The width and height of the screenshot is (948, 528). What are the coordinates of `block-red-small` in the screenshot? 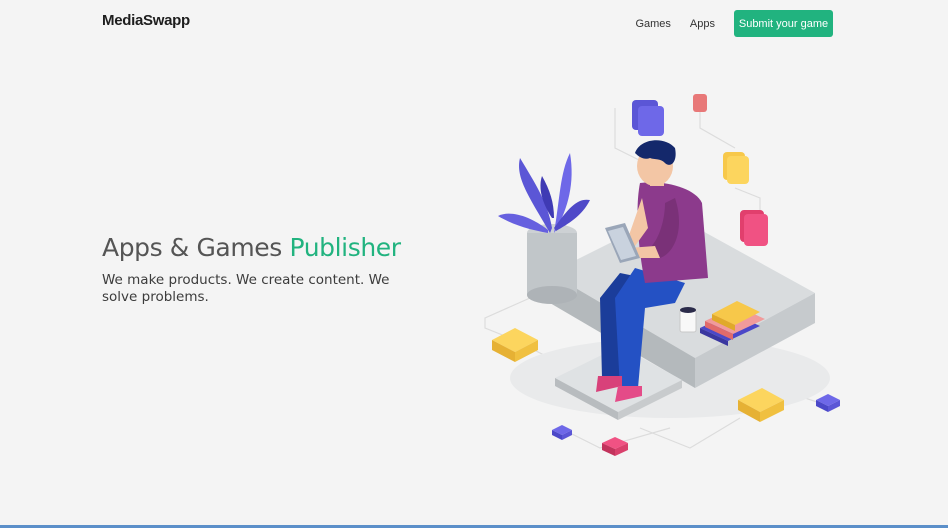 It's located at (700, 103).